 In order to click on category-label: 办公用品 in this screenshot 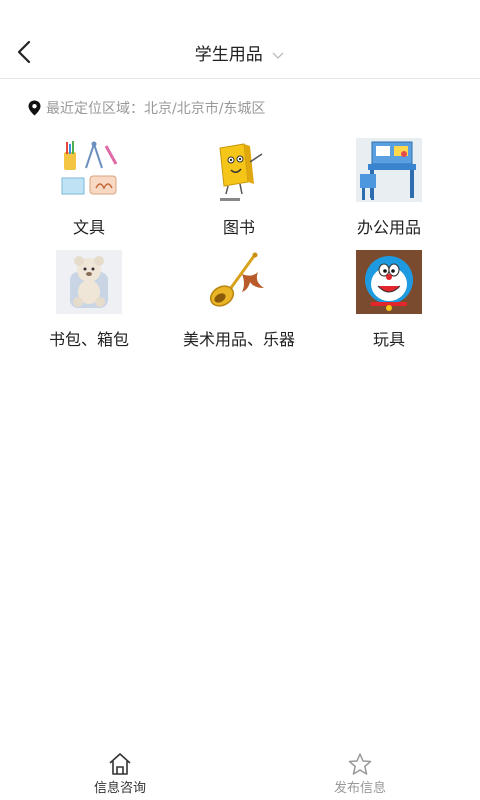, I will do `click(388, 227)`.